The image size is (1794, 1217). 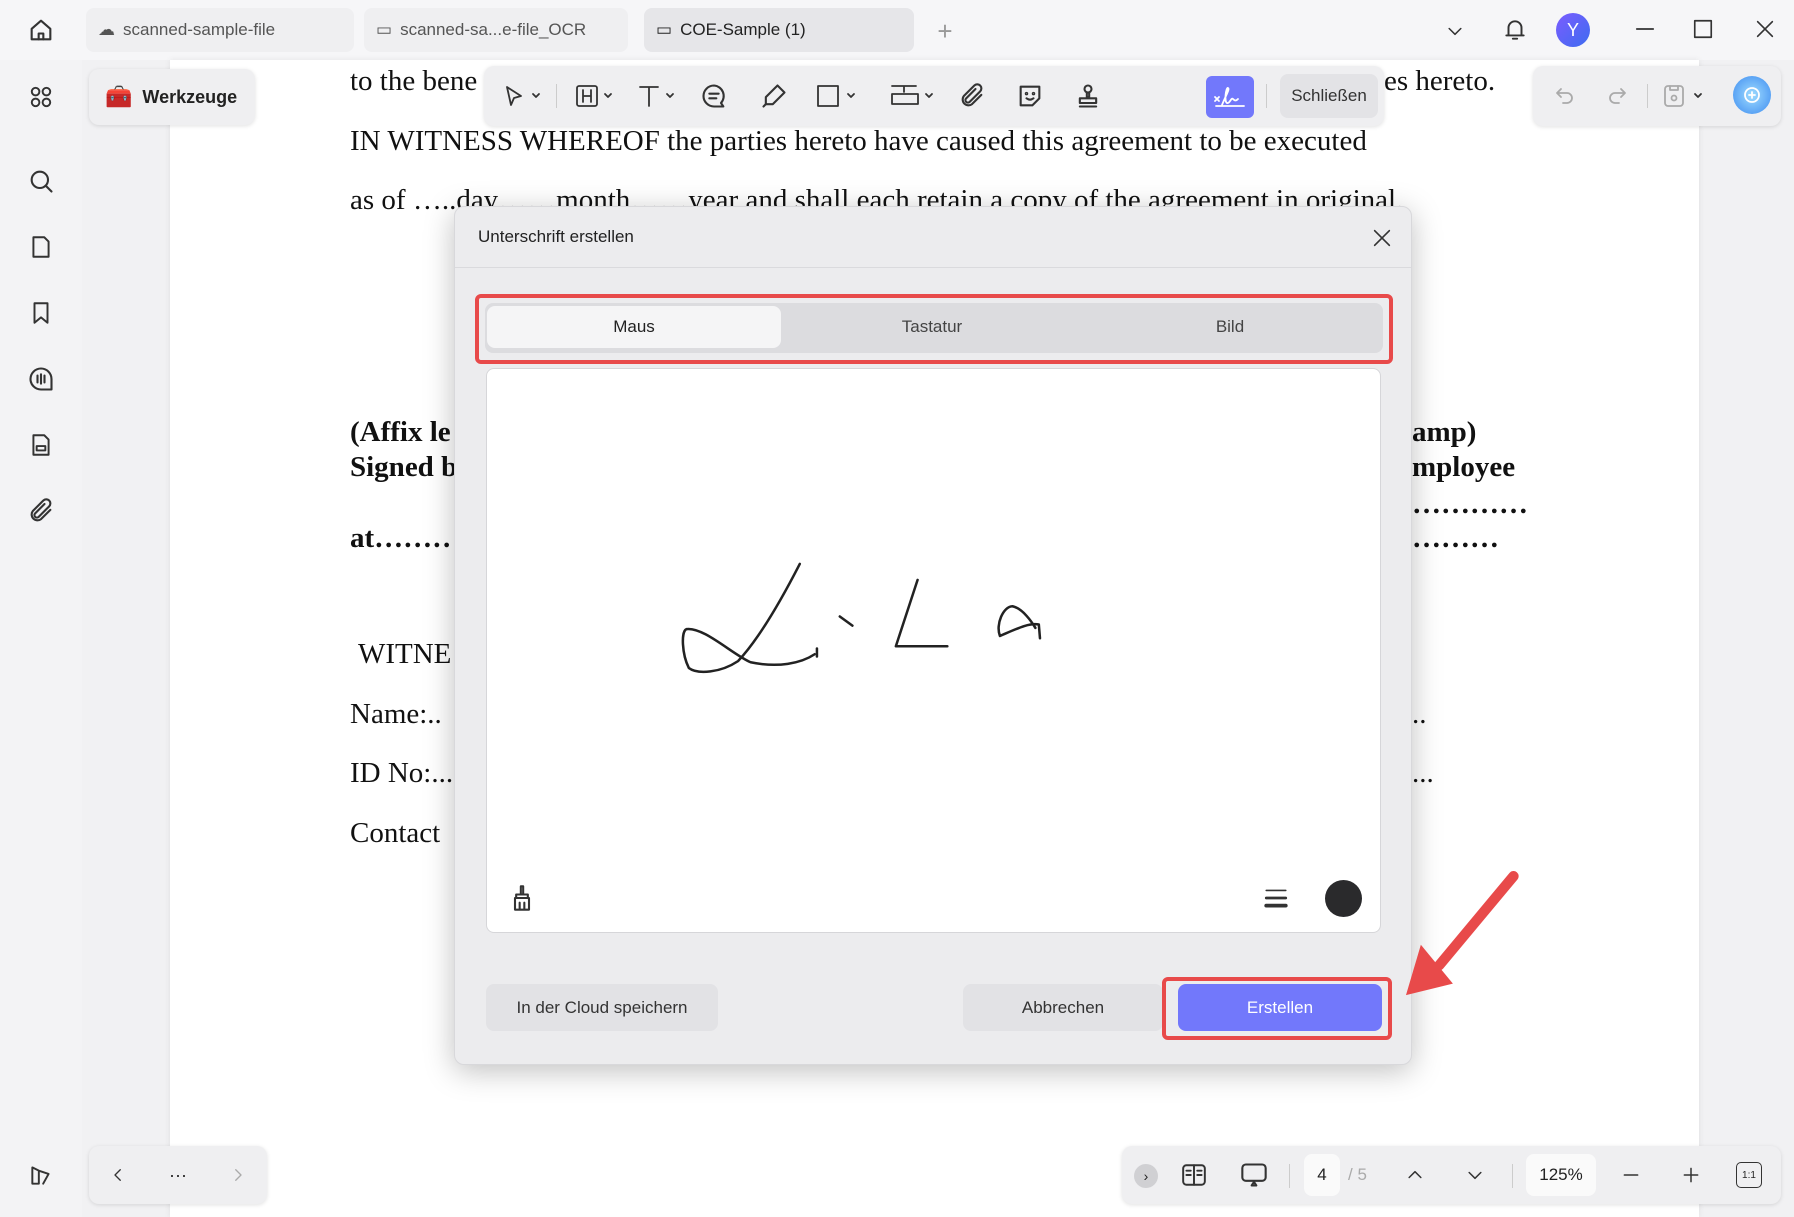 I want to click on left-sidebar, so click(x=41, y=638).